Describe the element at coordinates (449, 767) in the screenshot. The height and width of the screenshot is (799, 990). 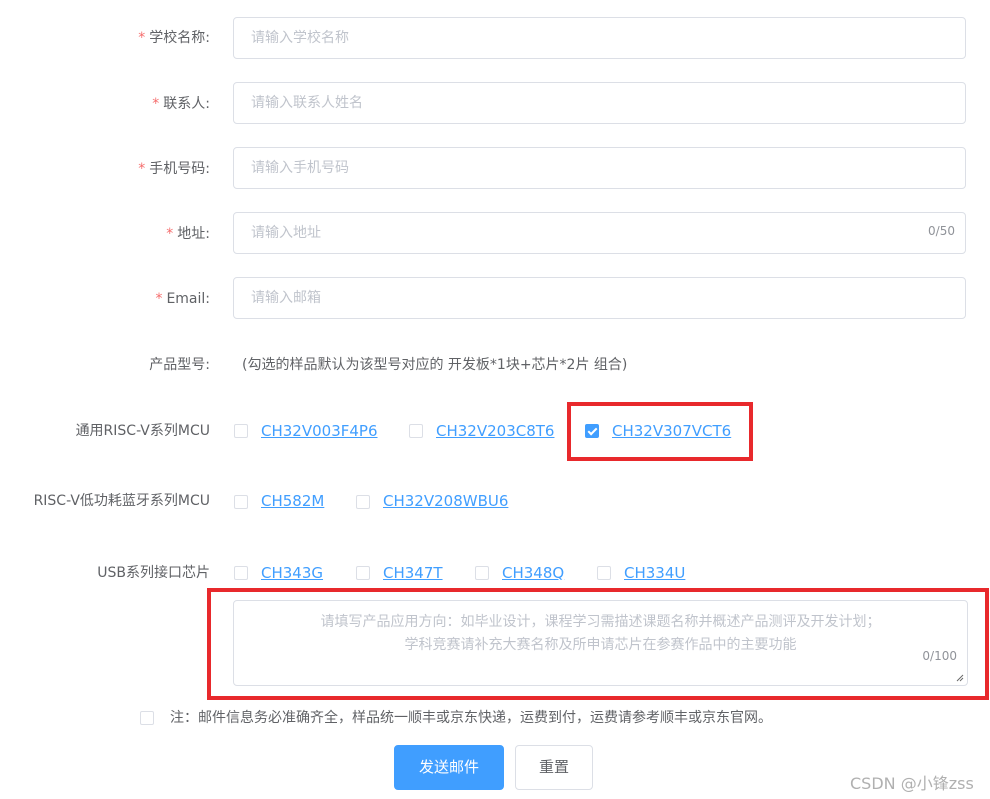
I see `send-email-button: 发送邮件` at that location.